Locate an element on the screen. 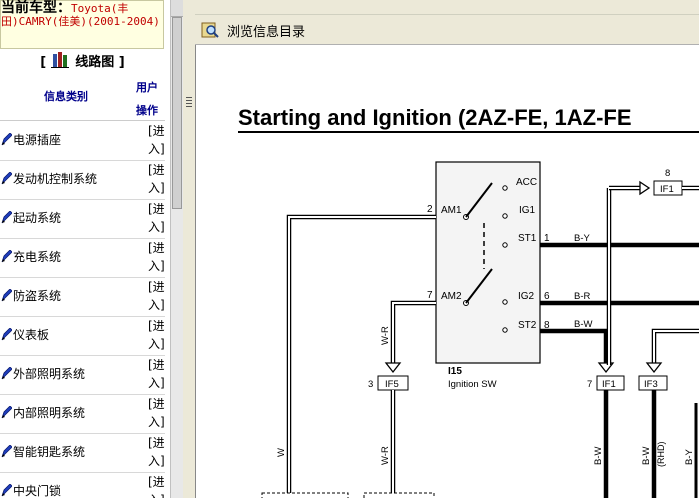 The width and height of the screenshot is (699, 498). wire-am1-lower: W is located at coordinates (281, 452).